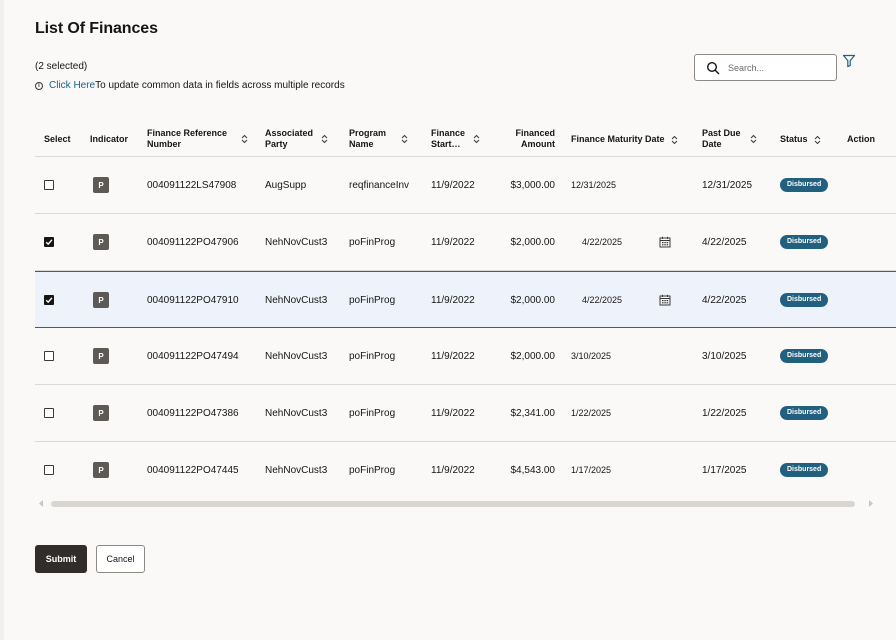  What do you see at coordinates (72, 85) in the screenshot?
I see `click-here-link: Click Here` at bounding box center [72, 85].